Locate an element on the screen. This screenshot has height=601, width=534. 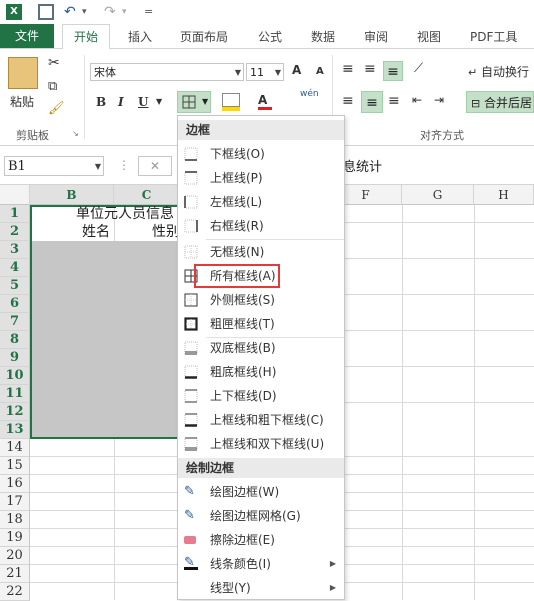
menu-item-draw-border-grid: ✎ 绘图边框网格(G) is located at coordinates (261, 516).